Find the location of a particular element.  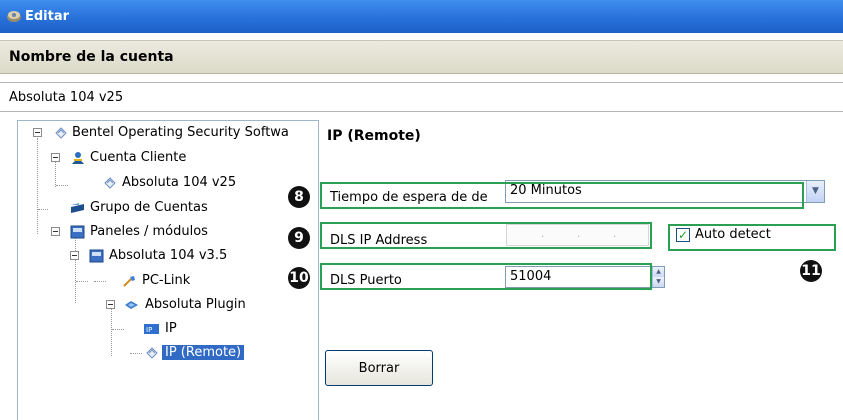

section-title: Nombre de la cuenta is located at coordinates (91, 57).